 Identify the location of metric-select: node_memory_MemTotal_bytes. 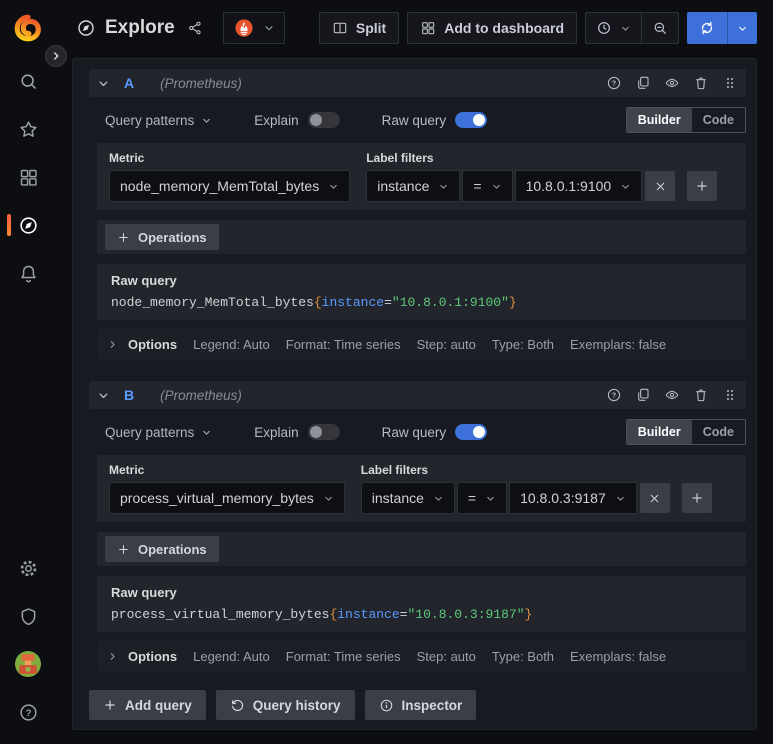
(230, 186).